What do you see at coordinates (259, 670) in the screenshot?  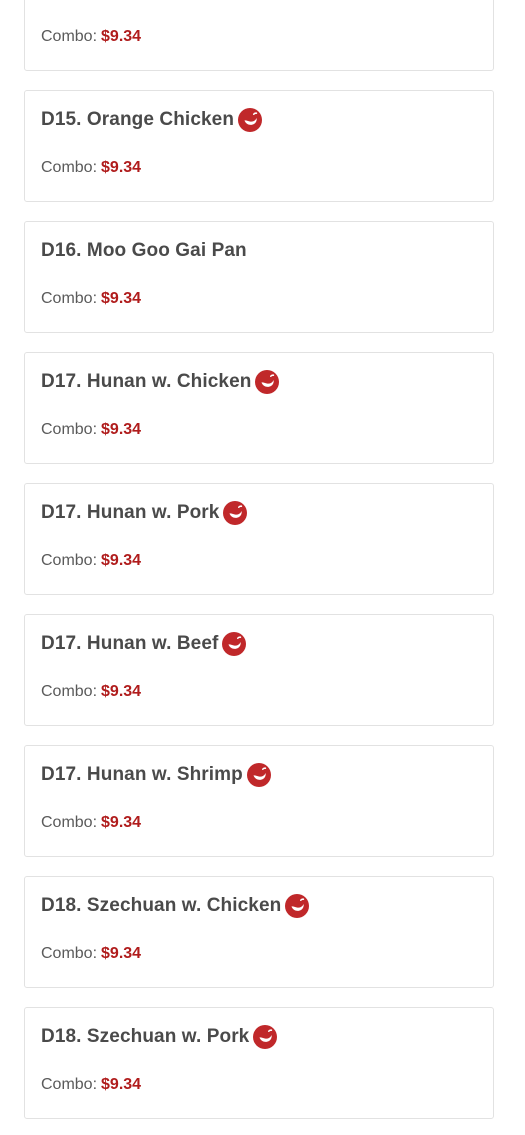 I see `menu-item-card: D17. Hunan w. Beef Combo: $9.34` at bounding box center [259, 670].